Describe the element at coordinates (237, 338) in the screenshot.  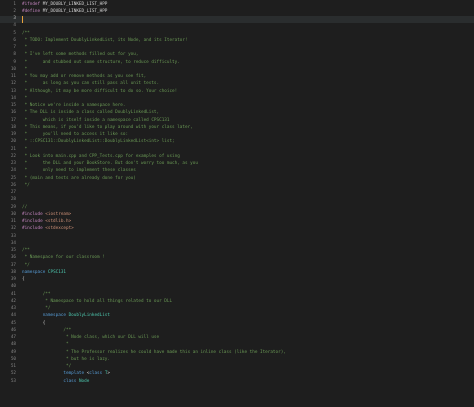
I see `code-line: 47 * Node class, which our DLL will use` at that location.